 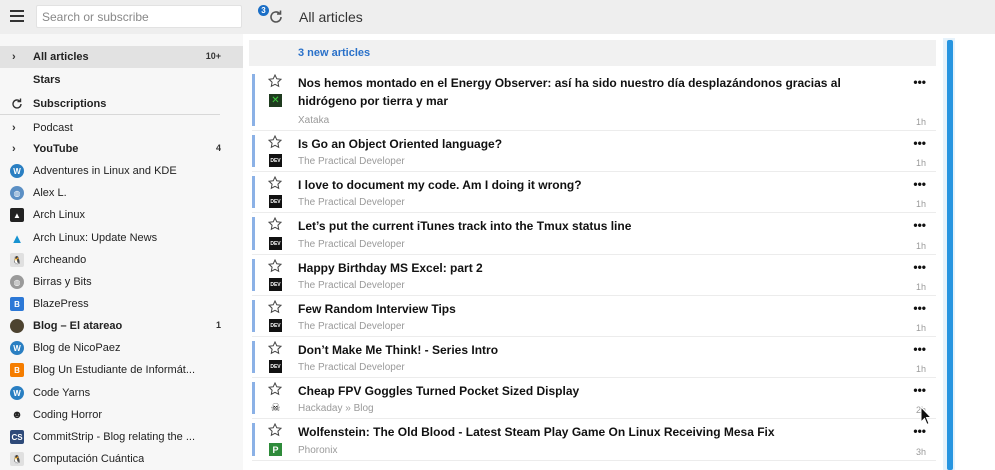 I want to click on unread-count: 4, so click(x=218, y=148).